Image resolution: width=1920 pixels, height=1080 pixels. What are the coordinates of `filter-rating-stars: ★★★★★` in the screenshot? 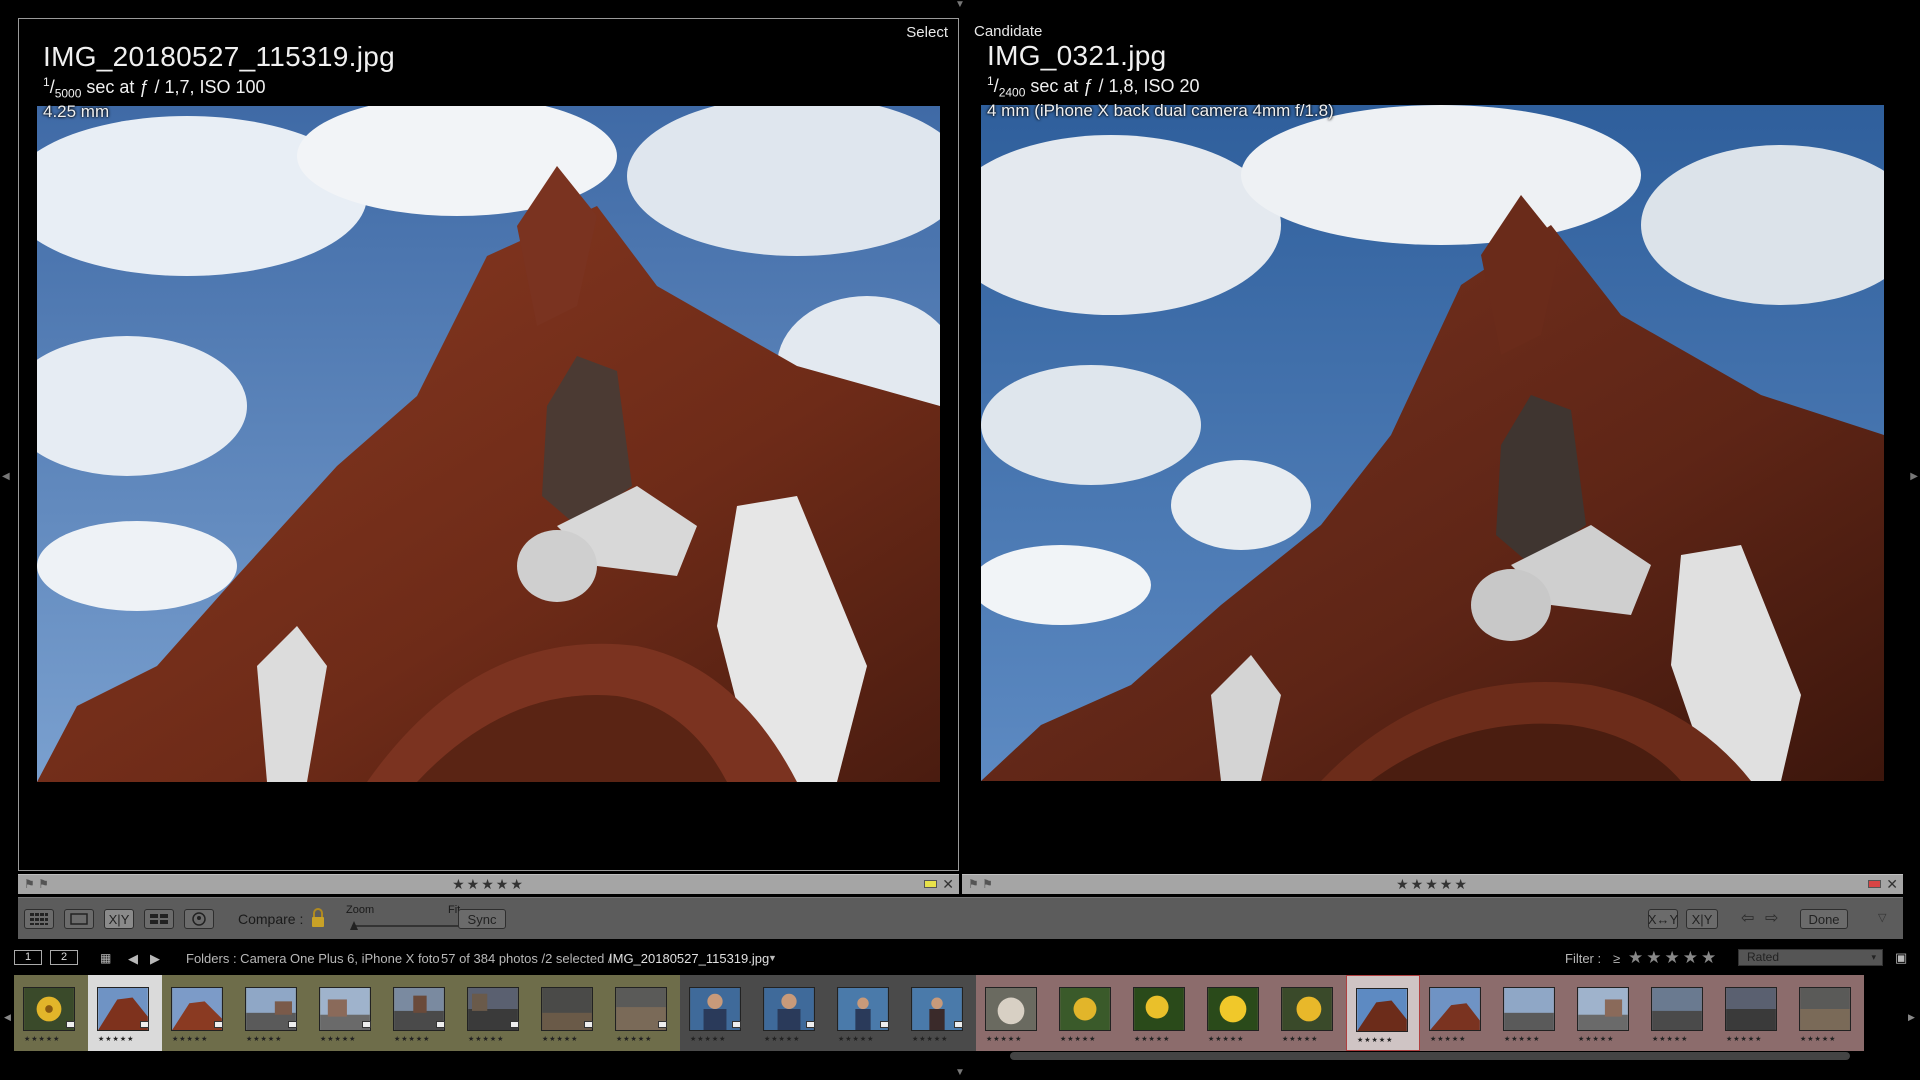 It's located at (1673, 958).